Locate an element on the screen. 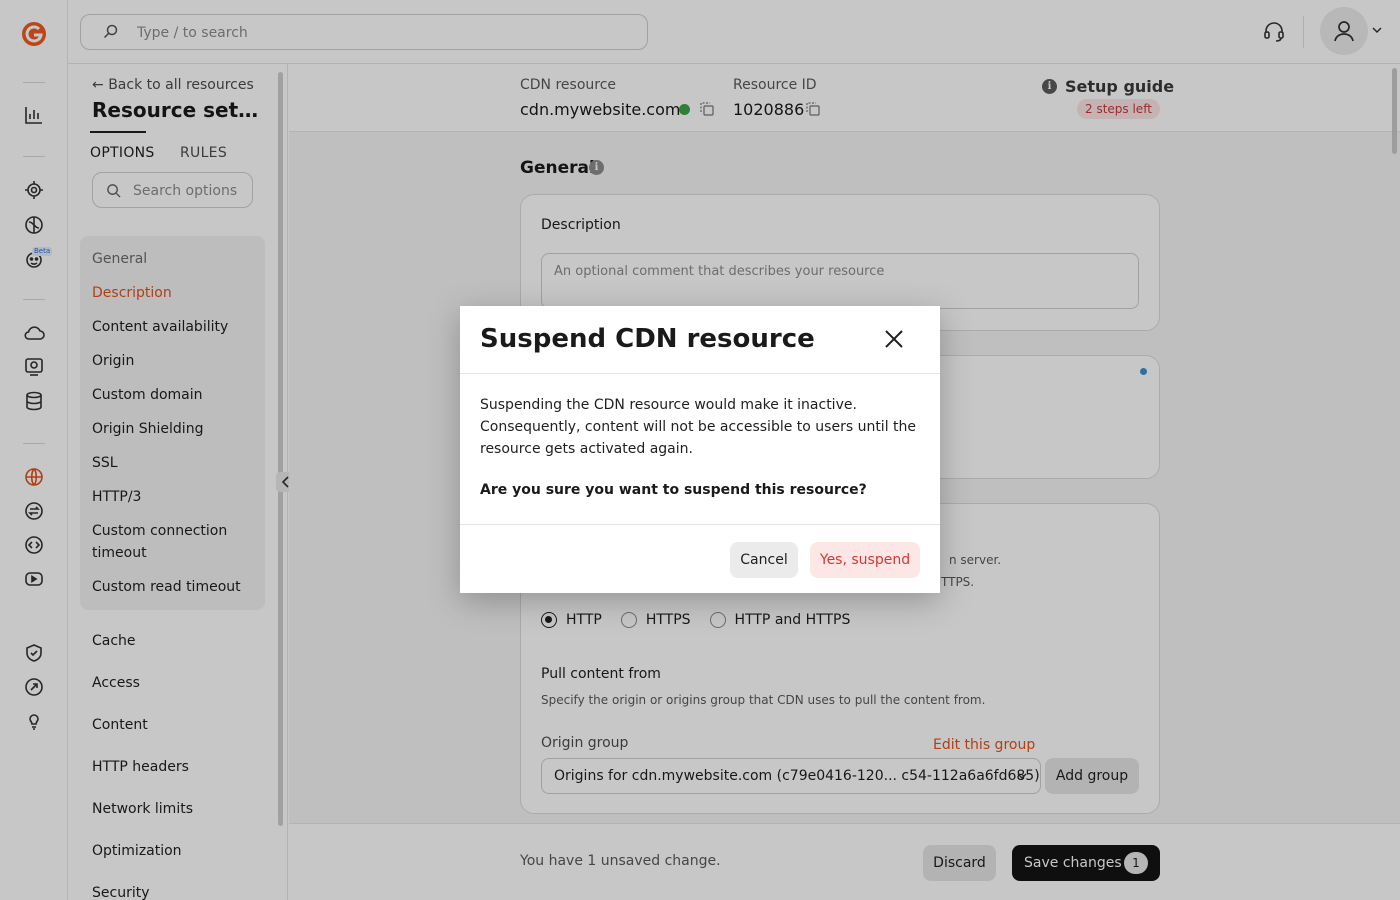 The width and height of the screenshot is (1400, 900). cancel-button: Cancel is located at coordinates (764, 560).